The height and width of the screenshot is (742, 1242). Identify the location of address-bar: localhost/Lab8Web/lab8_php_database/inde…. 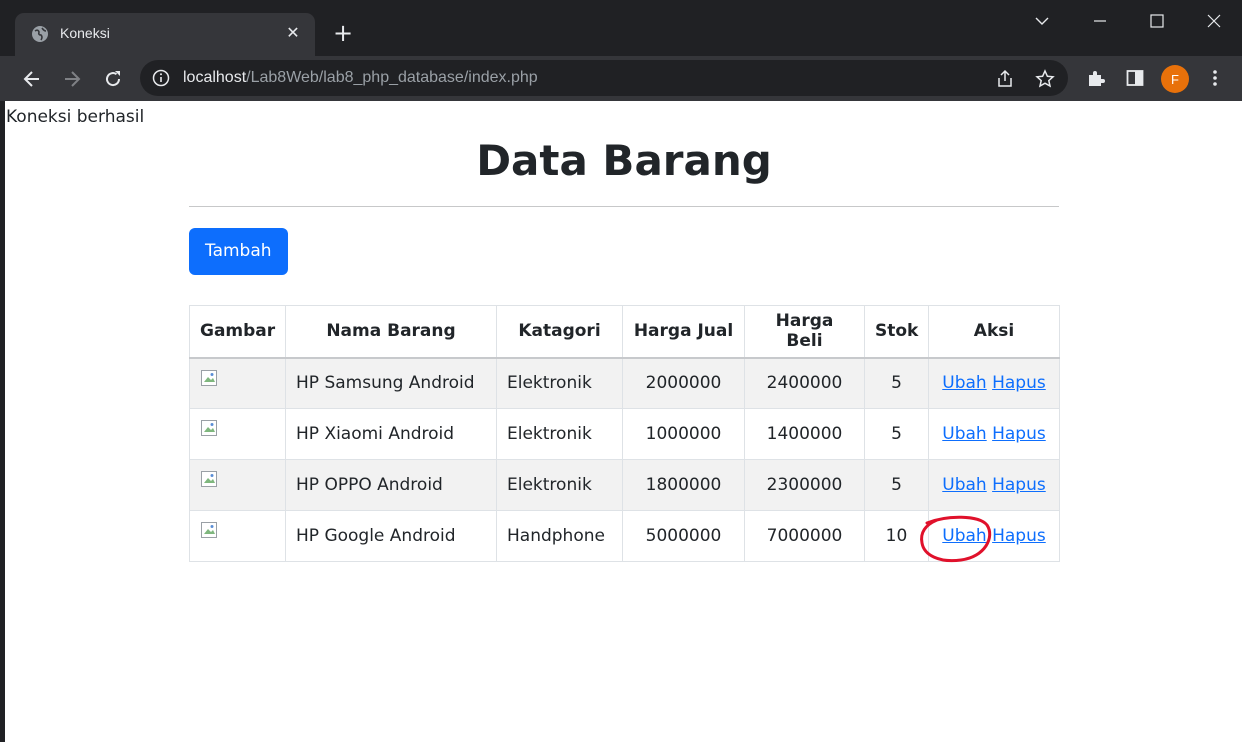
(604, 78).